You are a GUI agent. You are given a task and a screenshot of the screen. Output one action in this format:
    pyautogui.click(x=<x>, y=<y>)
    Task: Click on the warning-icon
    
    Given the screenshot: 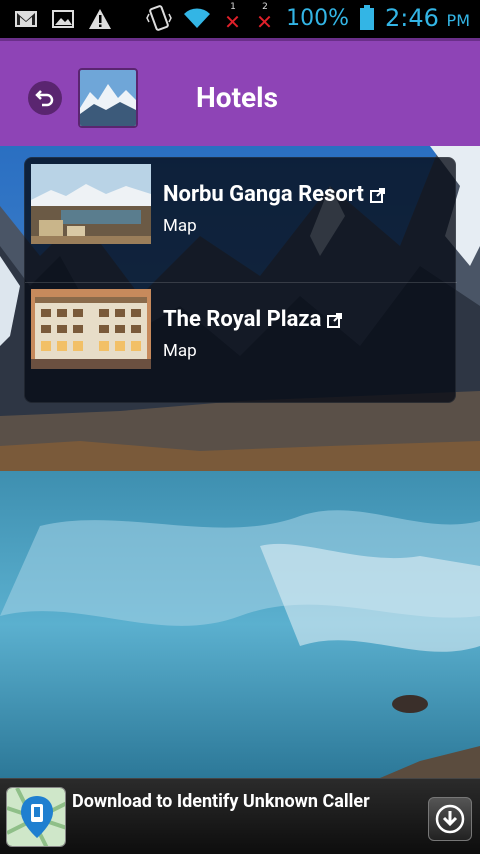 What is the action you would take?
    pyautogui.click(x=100, y=19)
    